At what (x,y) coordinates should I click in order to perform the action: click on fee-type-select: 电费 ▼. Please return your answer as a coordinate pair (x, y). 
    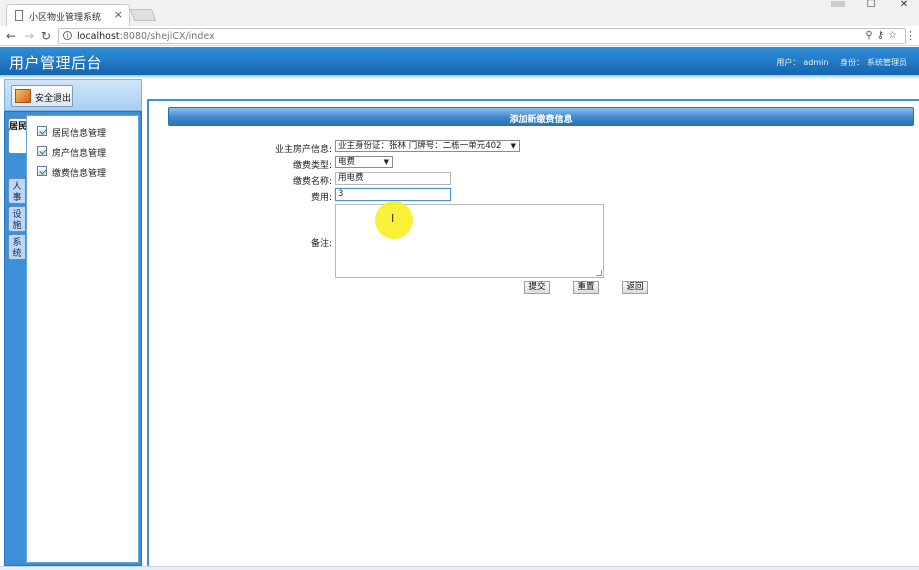
    Looking at the image, I should click on (364, 162).